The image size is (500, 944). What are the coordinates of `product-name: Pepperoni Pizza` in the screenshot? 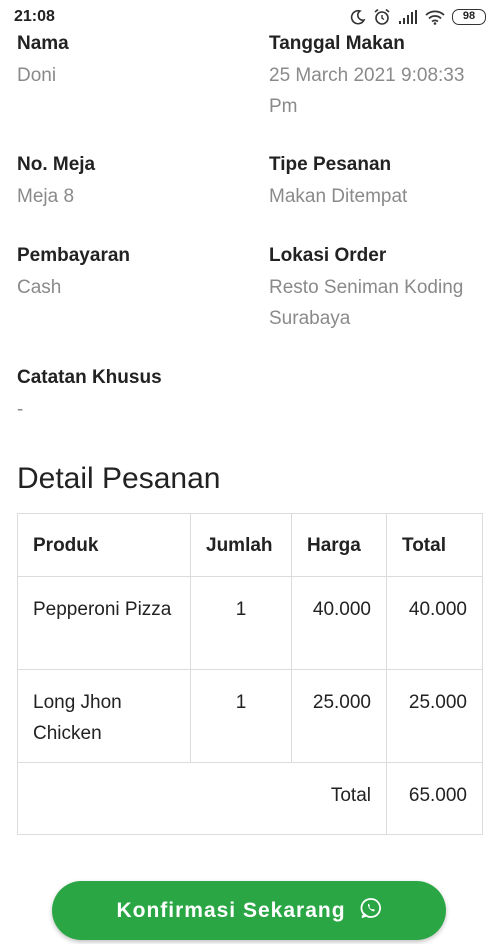 It's located at (104, 623).